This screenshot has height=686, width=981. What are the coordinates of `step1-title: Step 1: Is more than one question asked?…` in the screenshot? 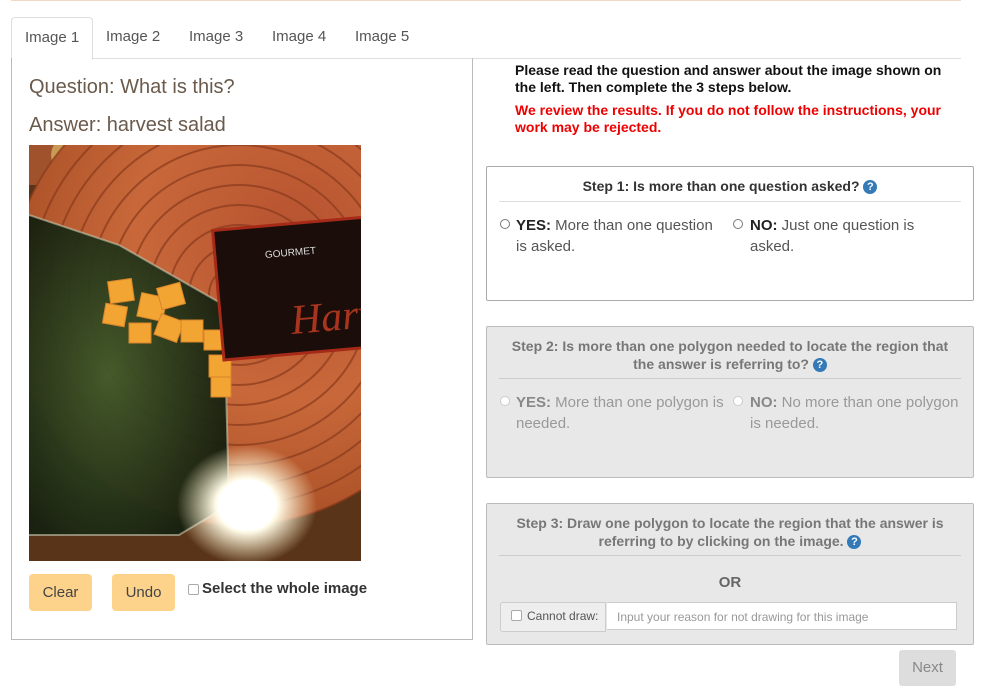 It's located at (730, 186).